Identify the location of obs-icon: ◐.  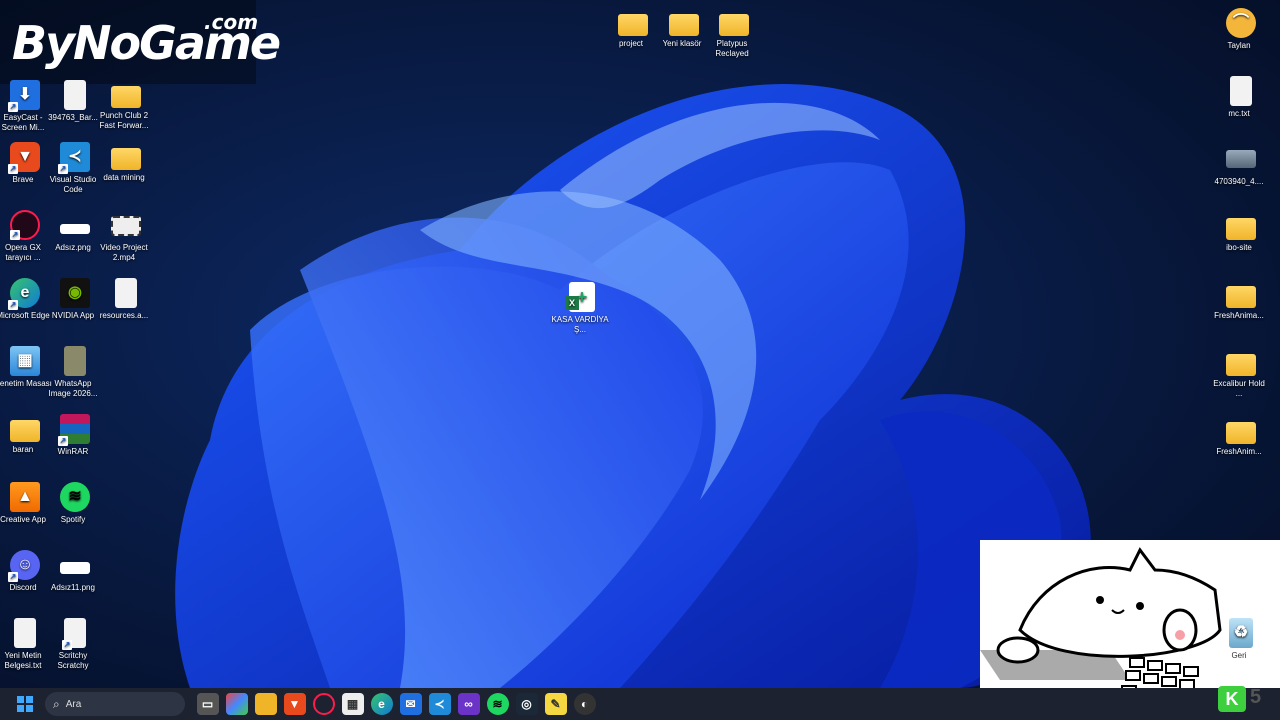
(584, 704).